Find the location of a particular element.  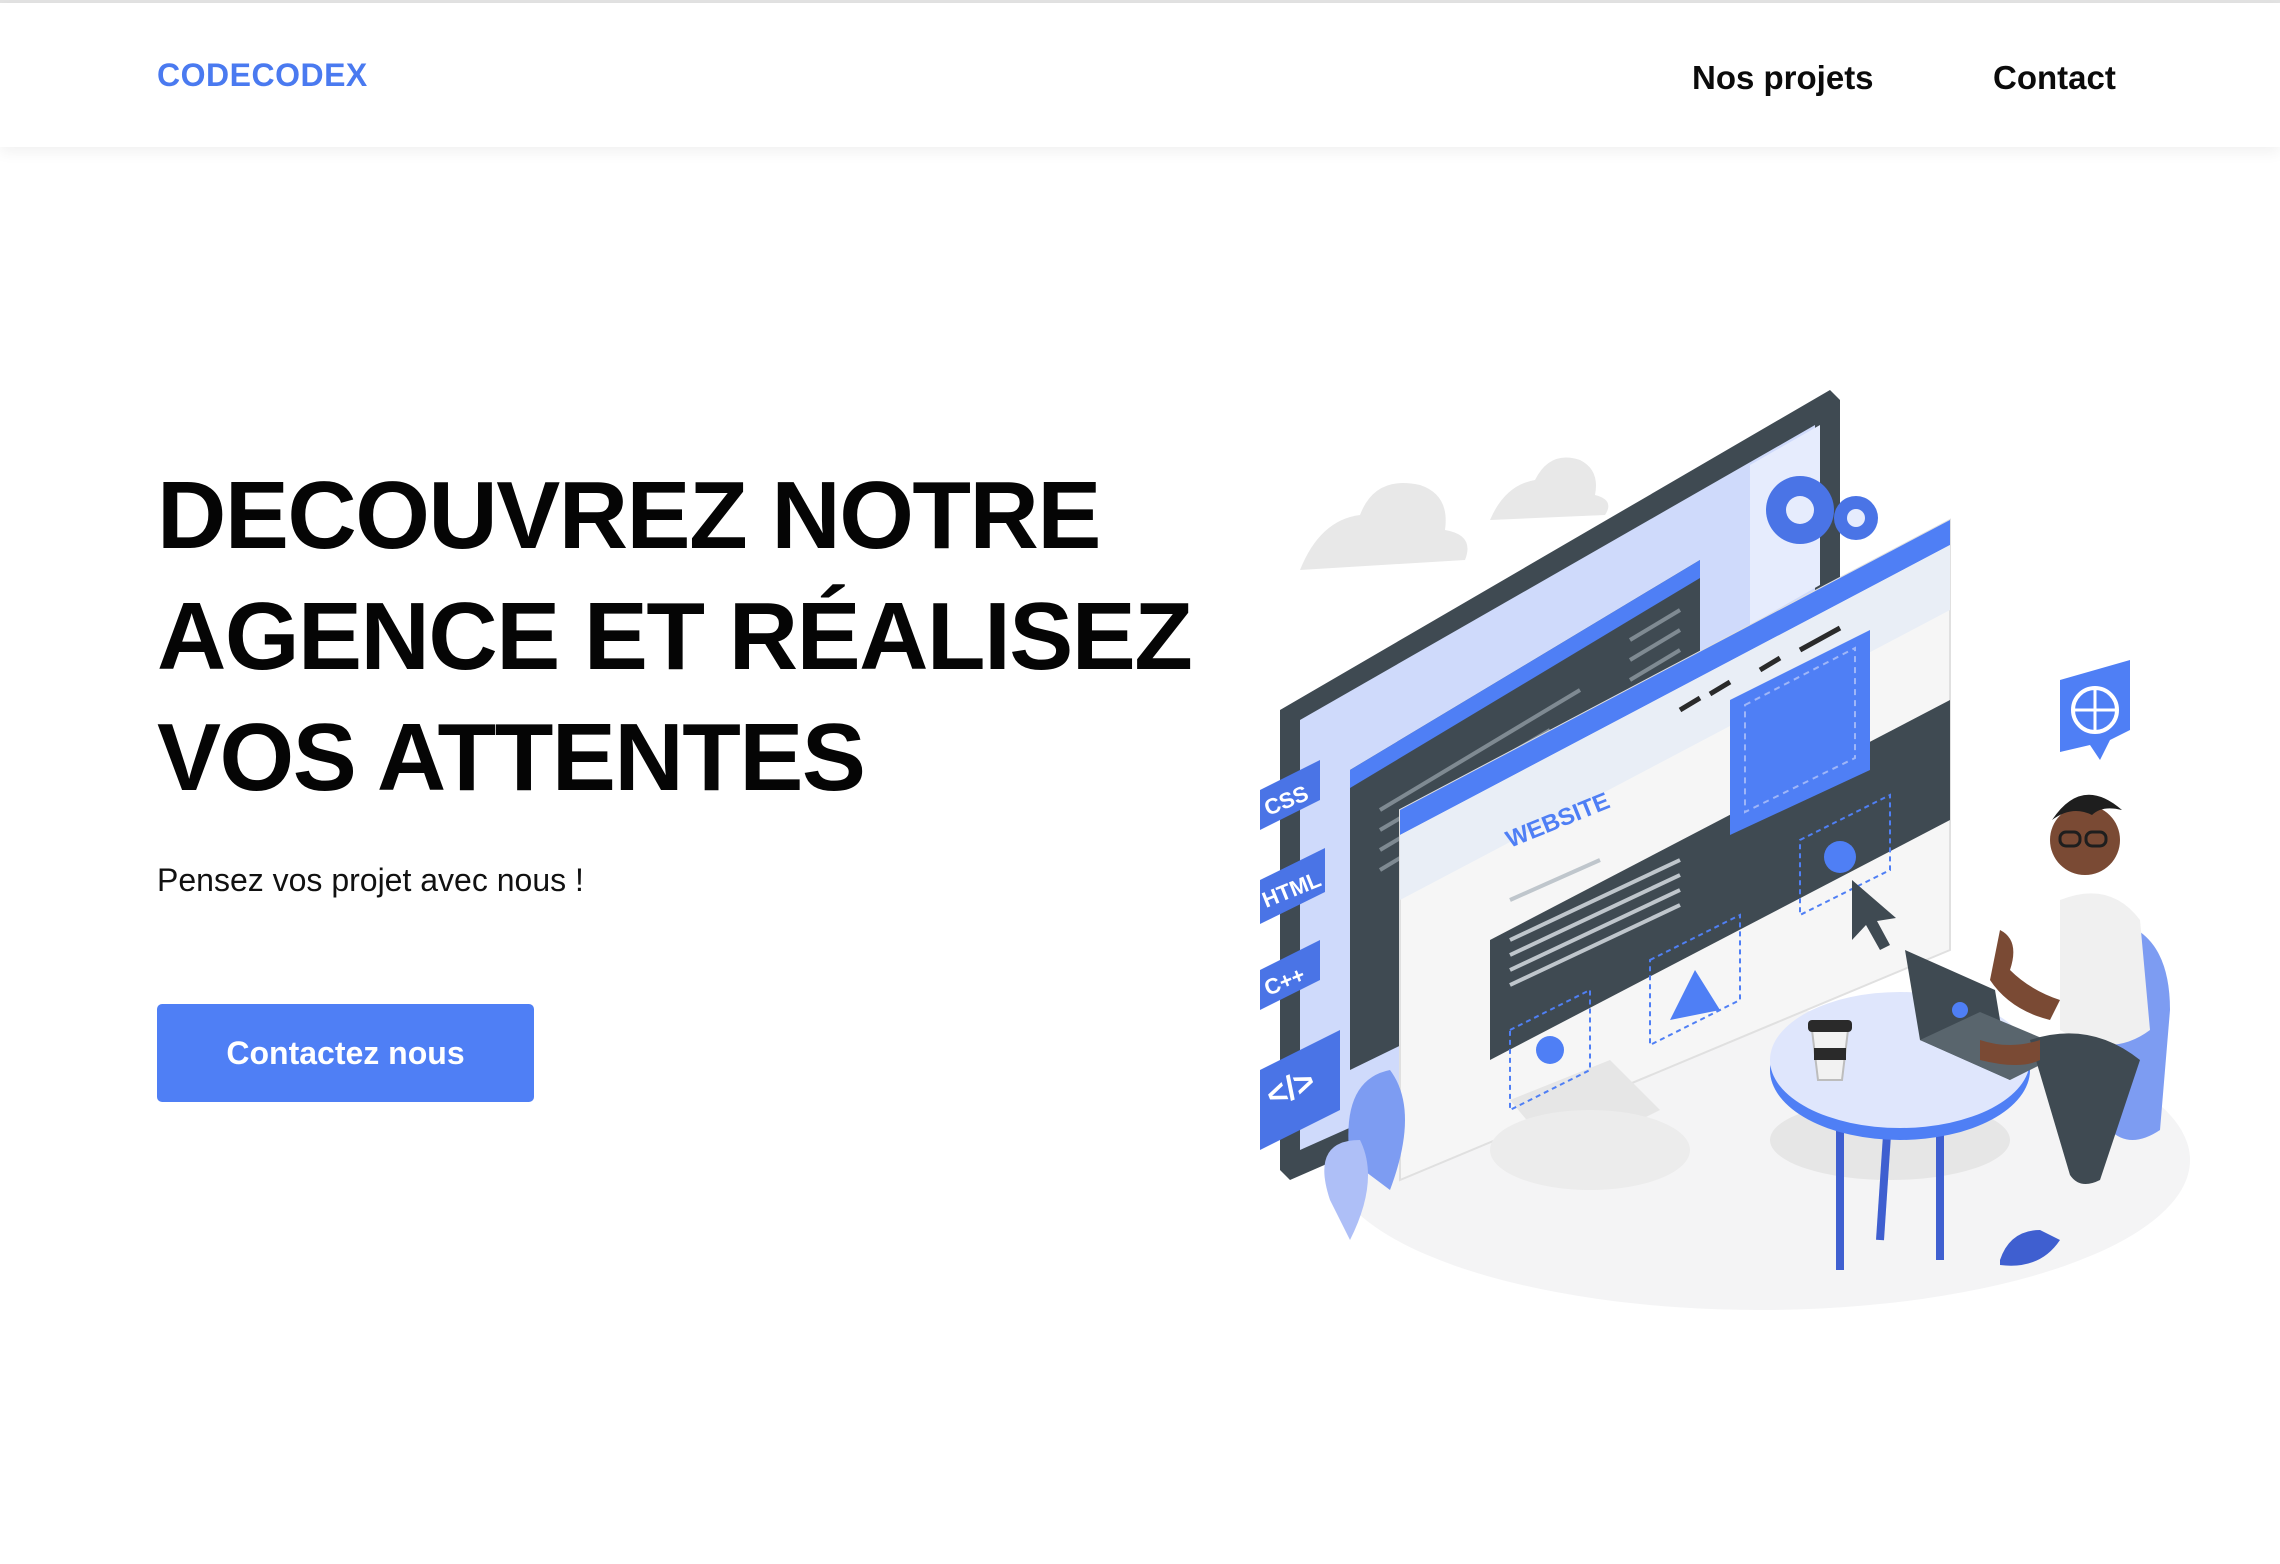

hero-title-line-1: DECOUVREZ NOTRE is located at coordinates (629, 515).